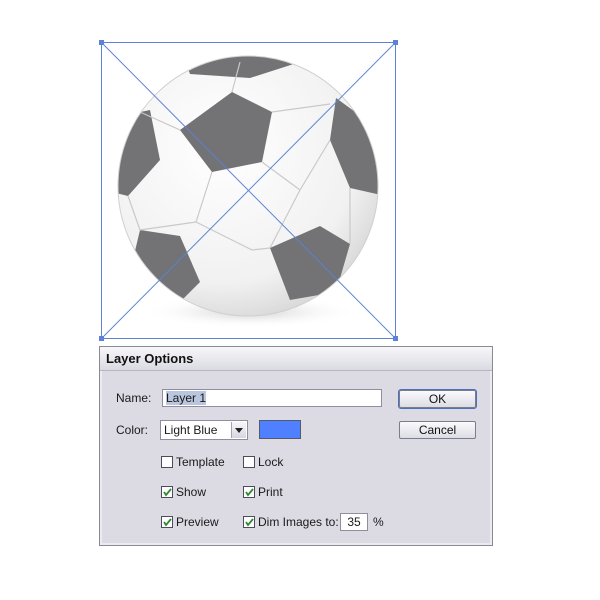  Describe the element at coordinates (296, 359) in the screenshot. I see `dialog-title: Layer Options` at that location.